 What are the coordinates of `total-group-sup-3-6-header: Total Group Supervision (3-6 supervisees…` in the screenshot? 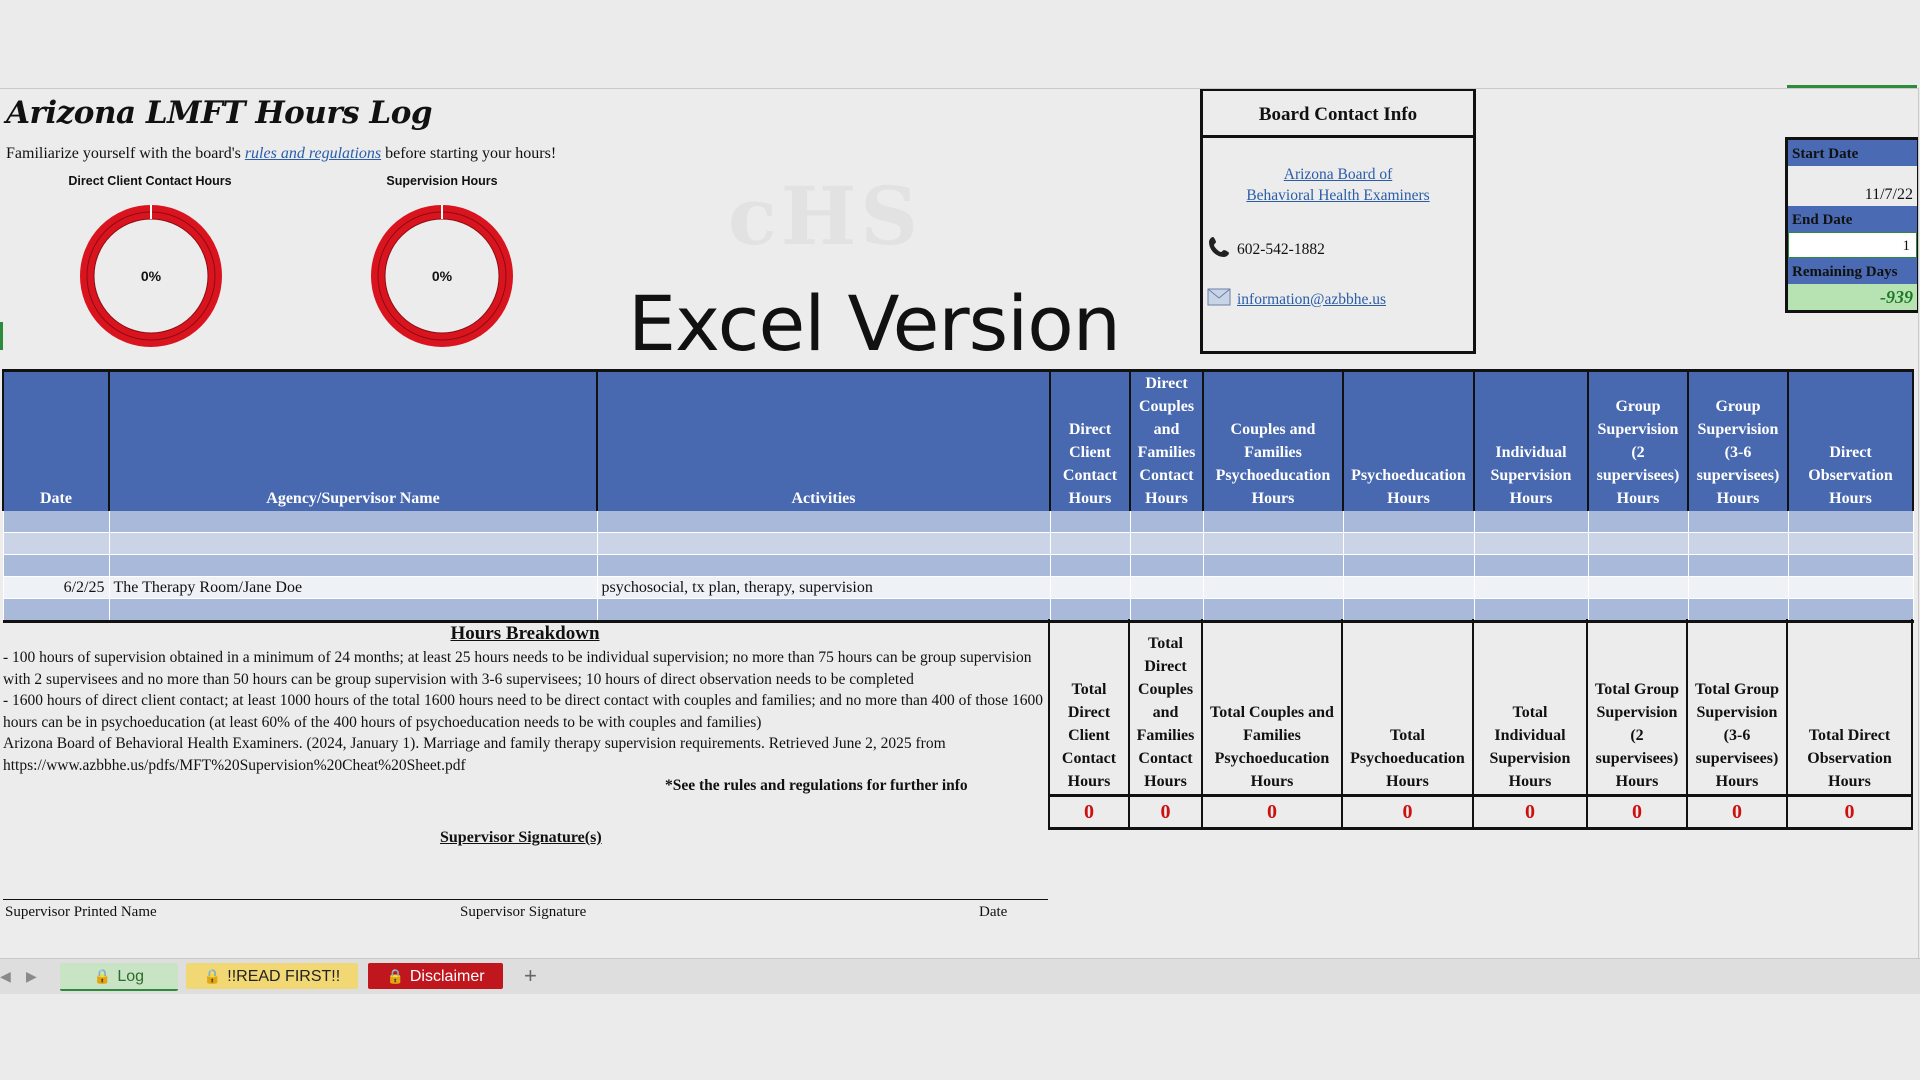 It's located at (1737, 707).